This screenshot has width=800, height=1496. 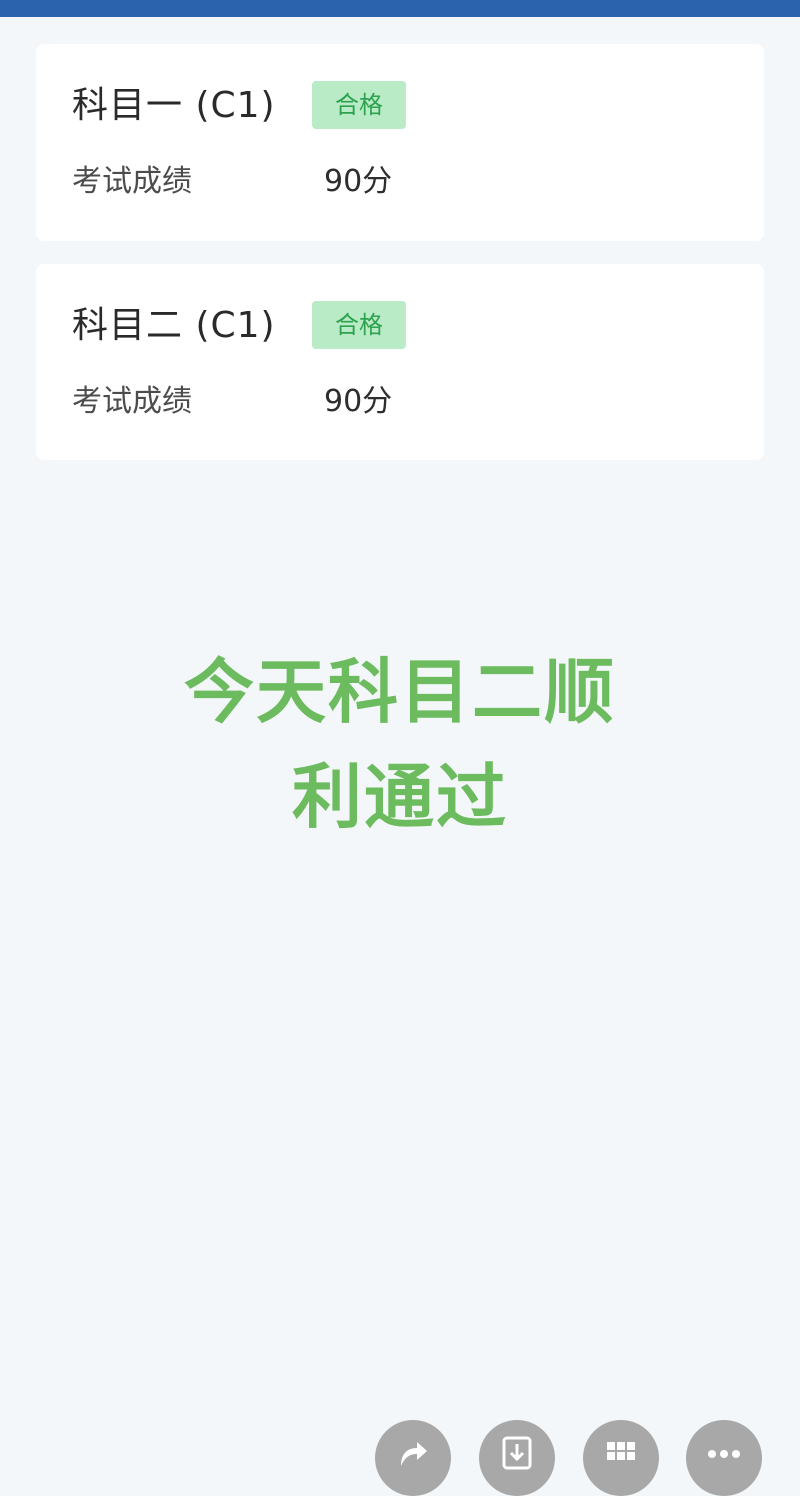 I want to click on grid-button, so click(x=621, y=1458).